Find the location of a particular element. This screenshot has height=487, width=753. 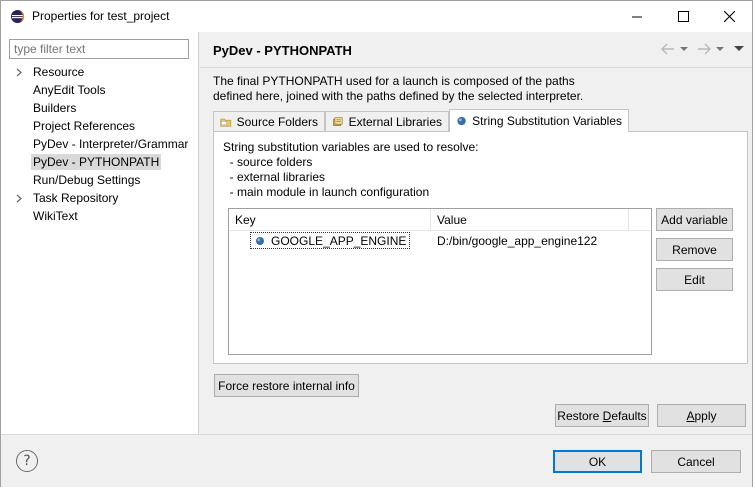

minimize-icon is located at coordinates (636, 17).